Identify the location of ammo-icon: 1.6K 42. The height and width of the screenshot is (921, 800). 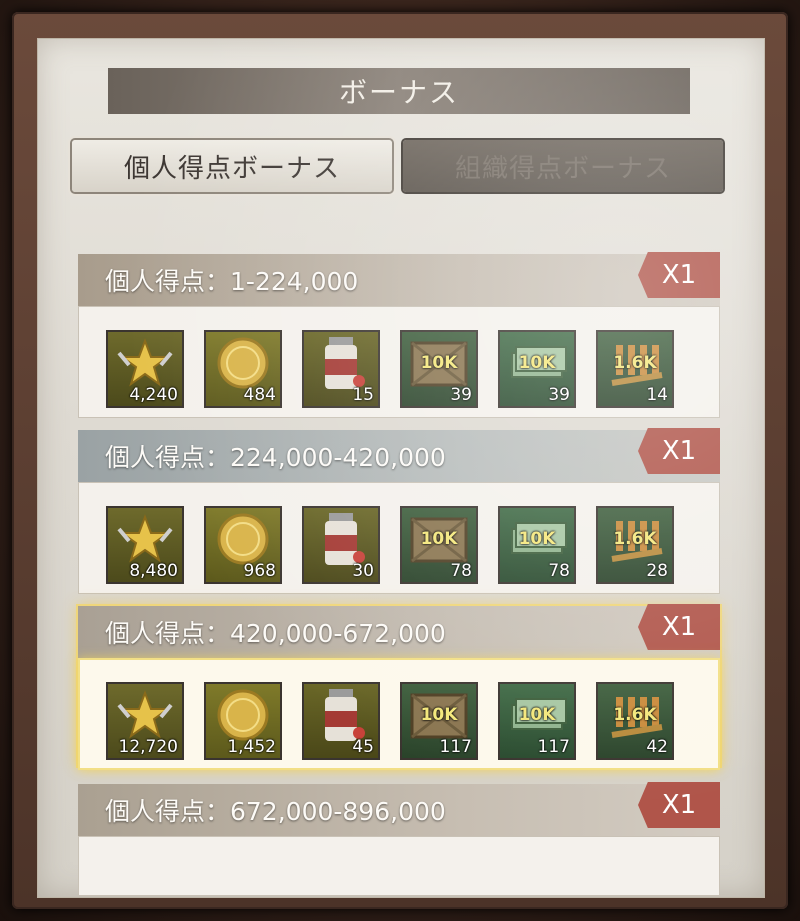
(635, 721).